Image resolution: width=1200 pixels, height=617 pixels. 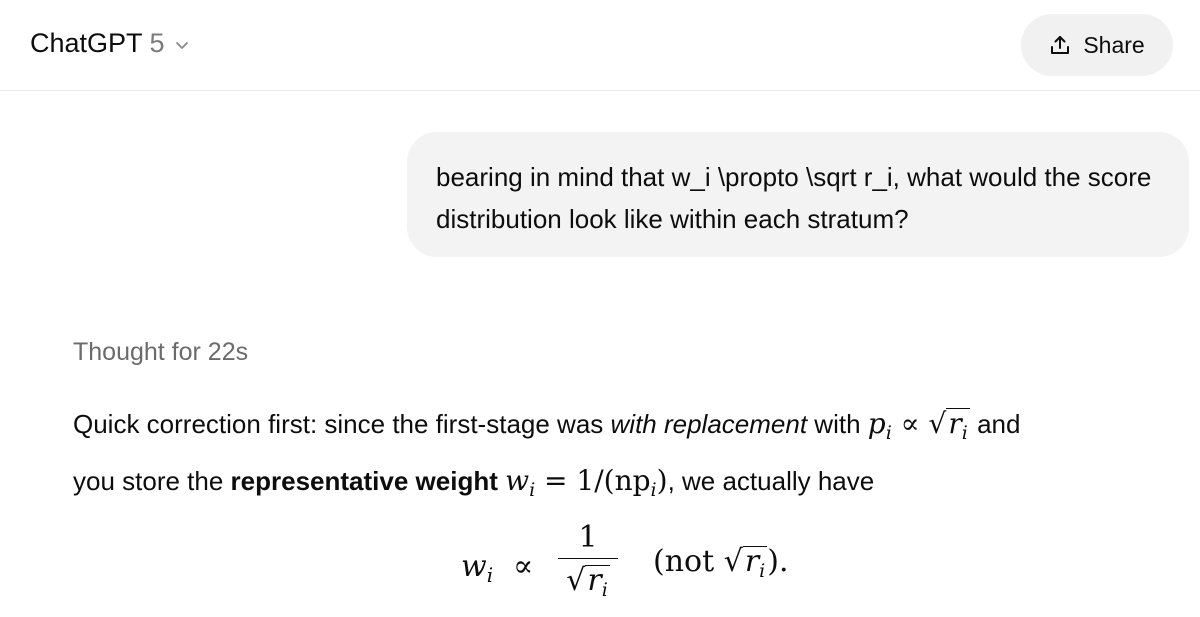 I want to click on answer-text: , we actually have, so click(x=771, y=481).